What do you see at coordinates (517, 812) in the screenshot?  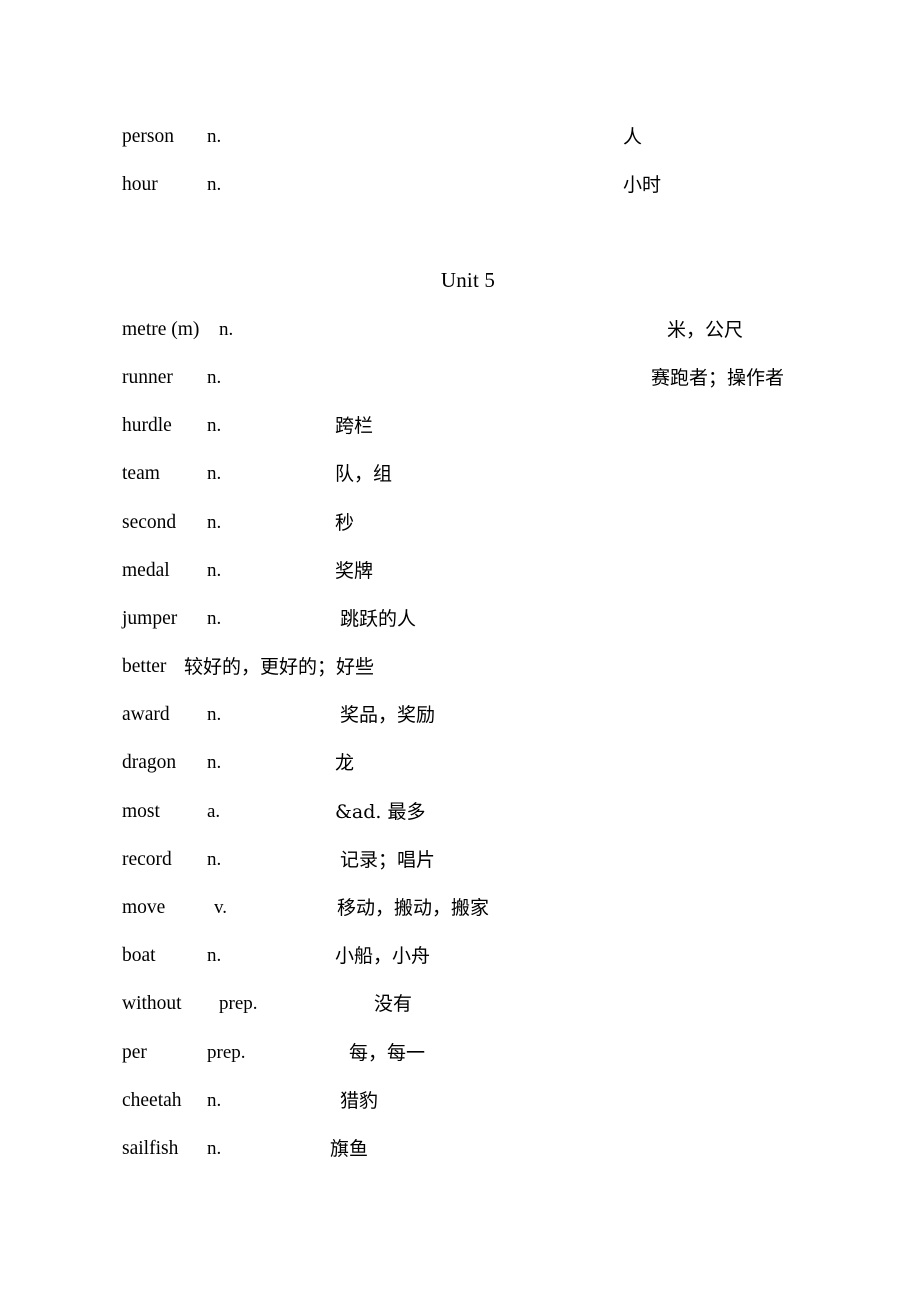 I see `vocabulary-entry: most a. &ad. 最多` at bounding box center [517, 812].